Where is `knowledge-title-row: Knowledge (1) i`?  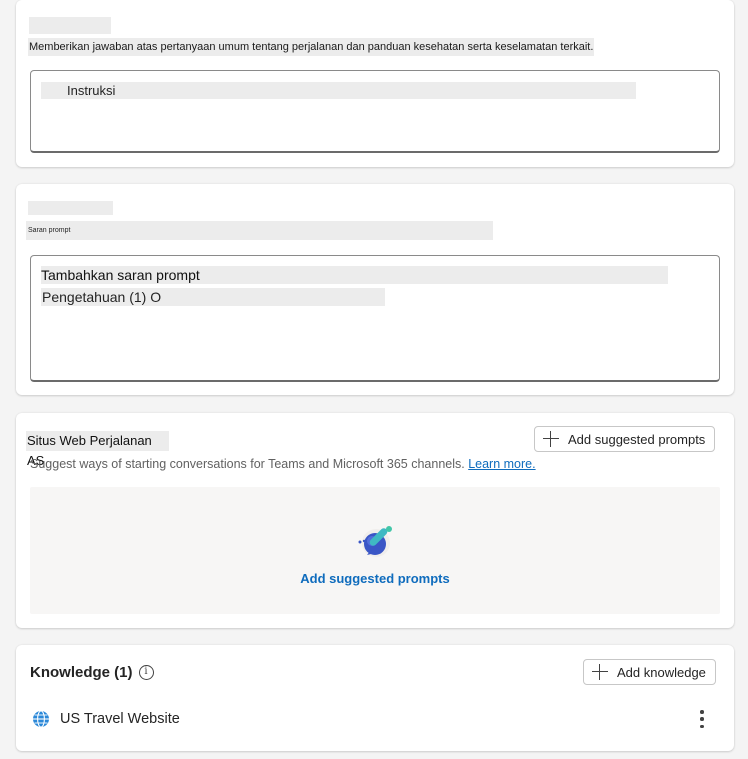 knowledge-title-row: Knowledge (1) i is located at coordinates (92, 672).